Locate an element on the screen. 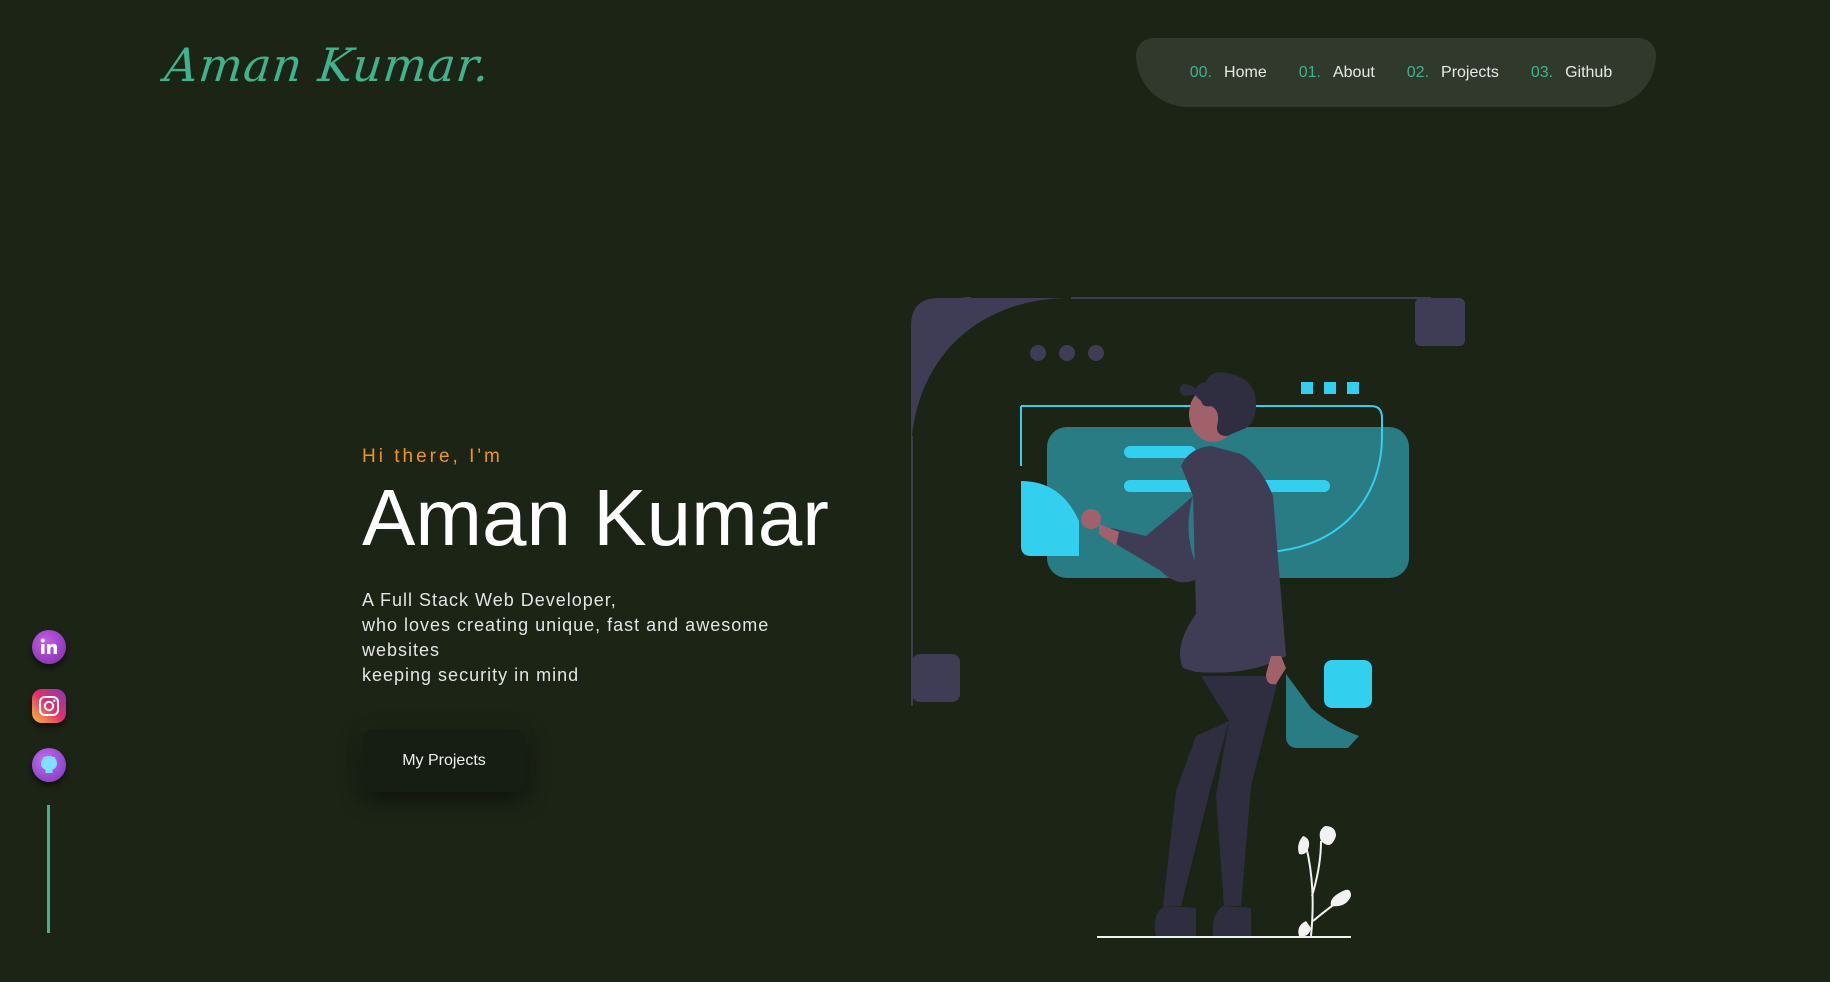 Image resolution: width=1830 pixels, height=982 pixels. nav-item-github: 03. Github is located at coordinates (1571, 73).